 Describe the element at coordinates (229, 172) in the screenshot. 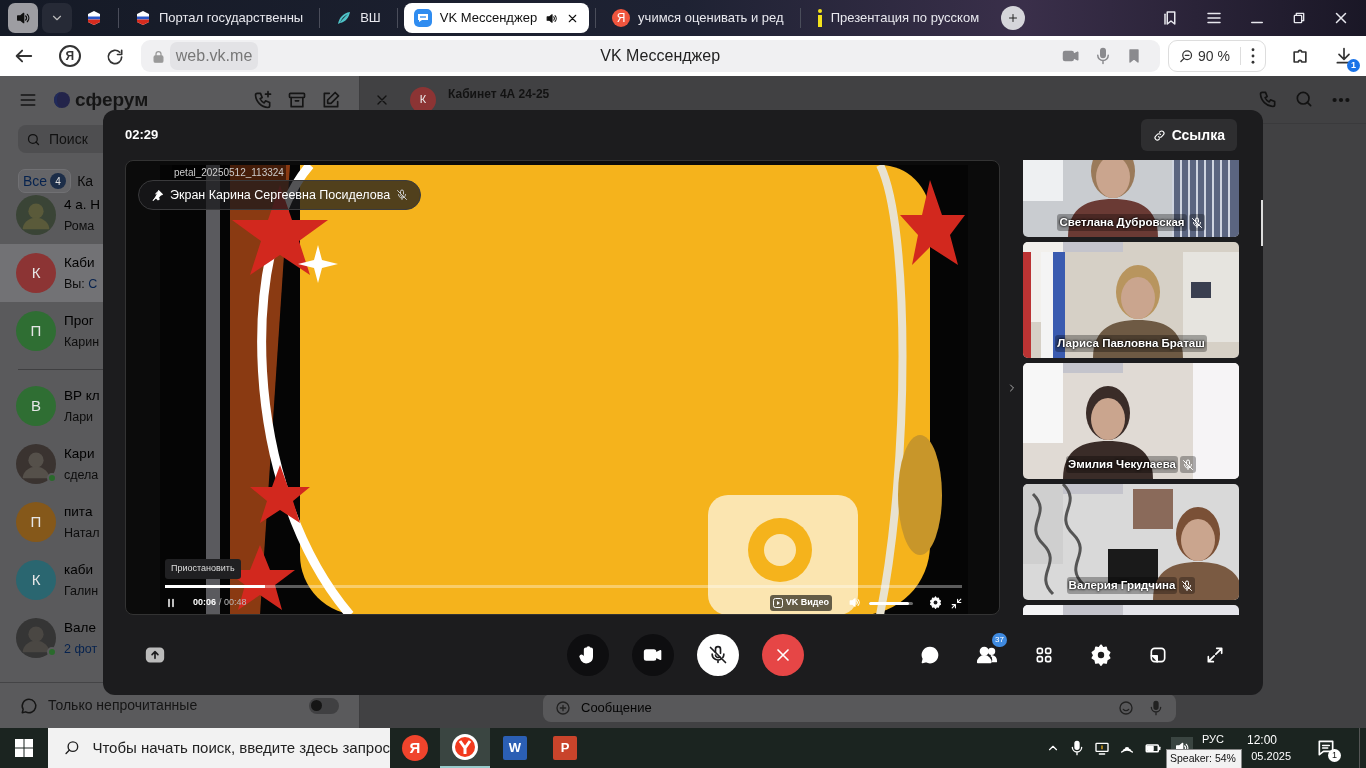

I see `file-name: petal_20250512_113324` at that location.